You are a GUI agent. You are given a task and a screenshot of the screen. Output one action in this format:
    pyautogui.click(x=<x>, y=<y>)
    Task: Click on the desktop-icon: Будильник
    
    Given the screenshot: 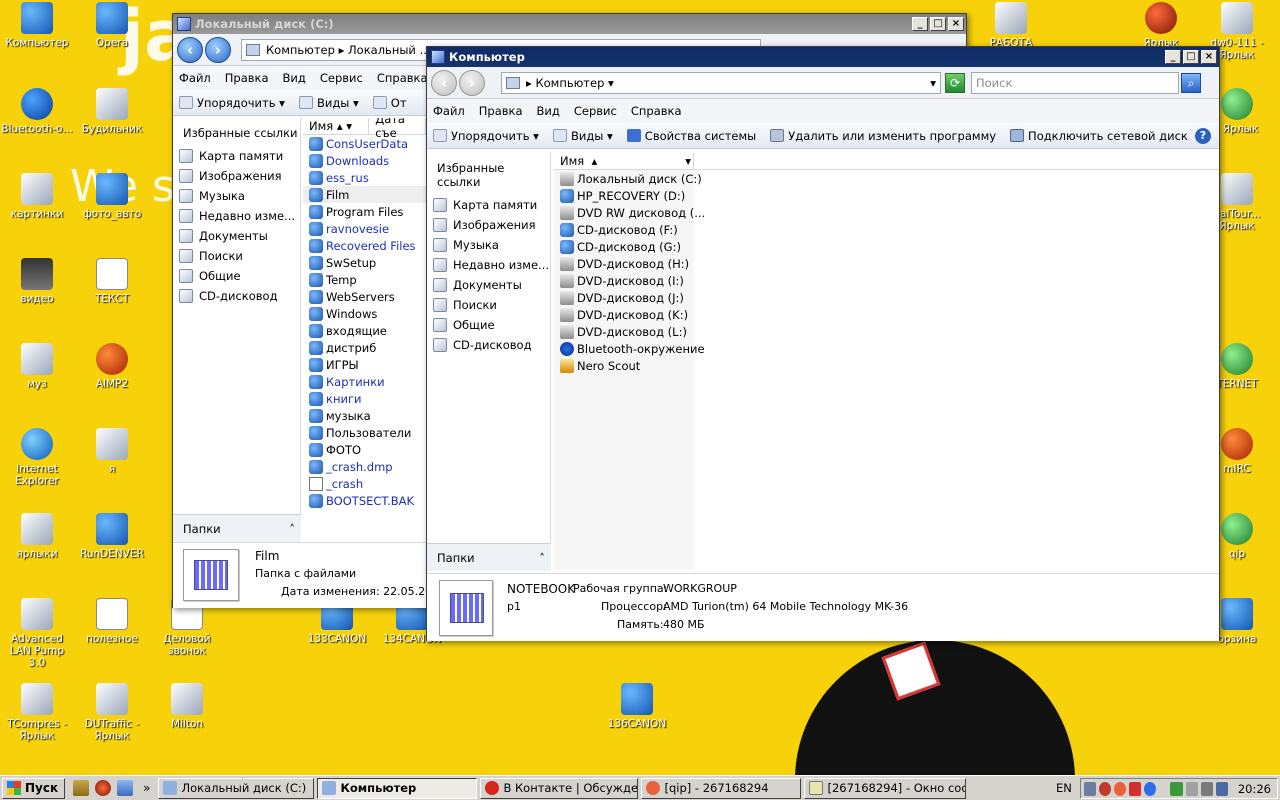 What is the action you would take?
    pyautogui.click(x=112, y=111)
    